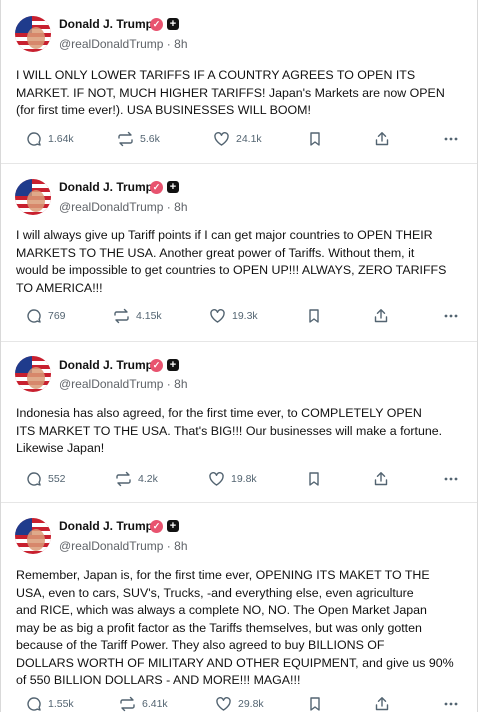 This screenshot has height=712, width=480. What do you see at coordinates (138, 139) in the screenshot?
I see `retruth-button: 5.6k` at bounding box center [138, 139].